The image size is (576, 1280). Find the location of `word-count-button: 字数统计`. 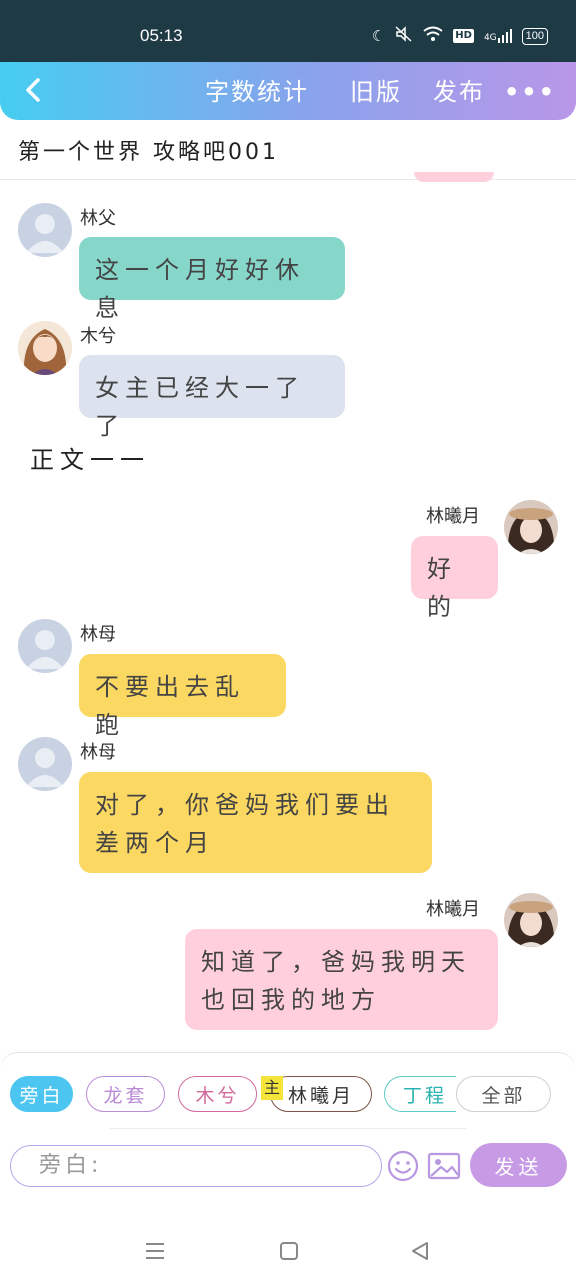

word-count-button: 字数统计 is located at coordinates (257, 89).